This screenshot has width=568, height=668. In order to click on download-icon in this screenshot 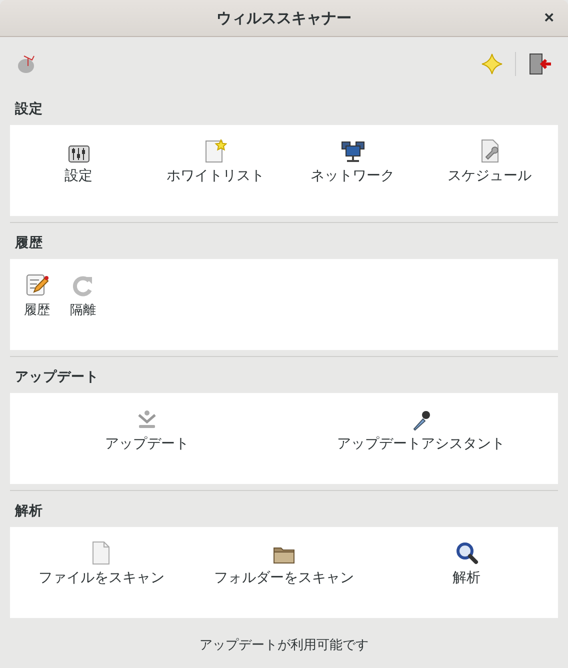, I will do `click(147, 420)`.